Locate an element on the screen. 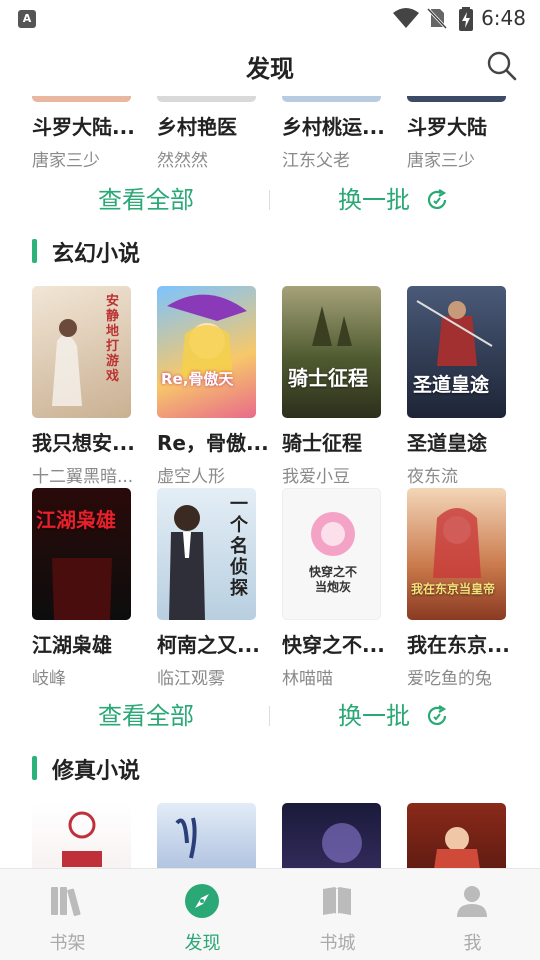 This screenshot has height=960, width=540. book-author: 爱吃鱼的兔 is located at coordinates (449, 679).